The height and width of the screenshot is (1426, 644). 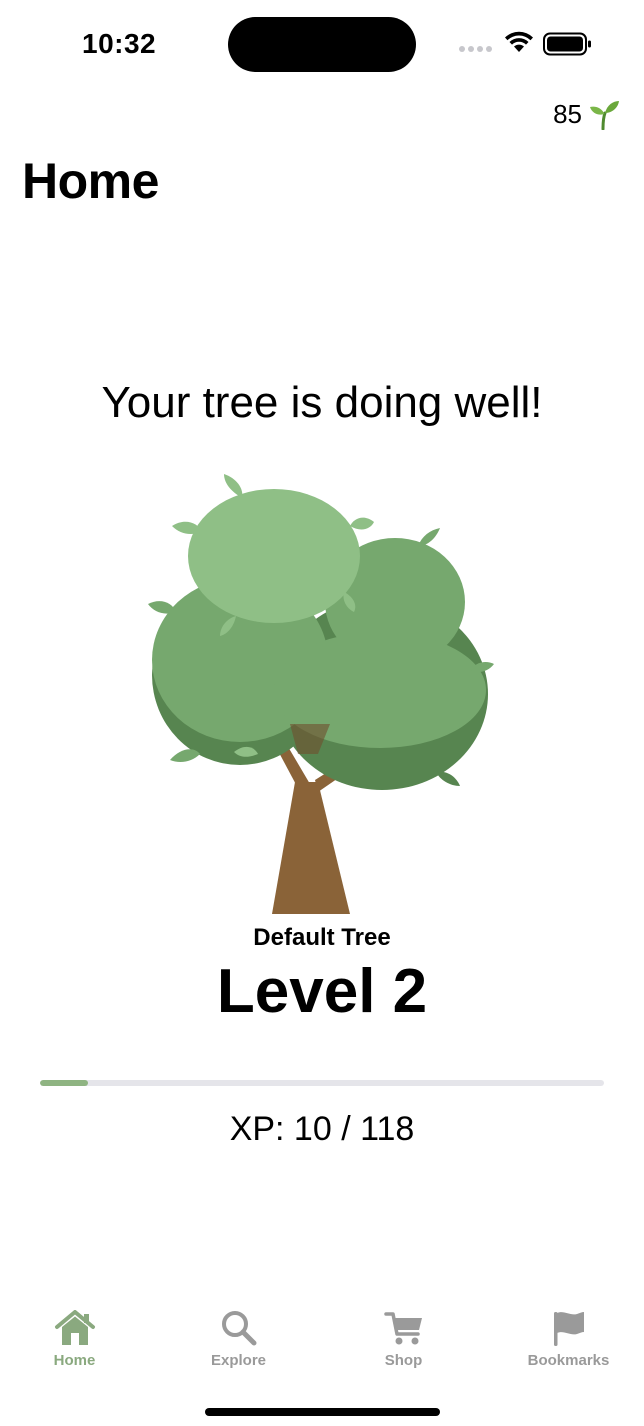 I want to click on page-title: Home, so click(x=90, y=181).